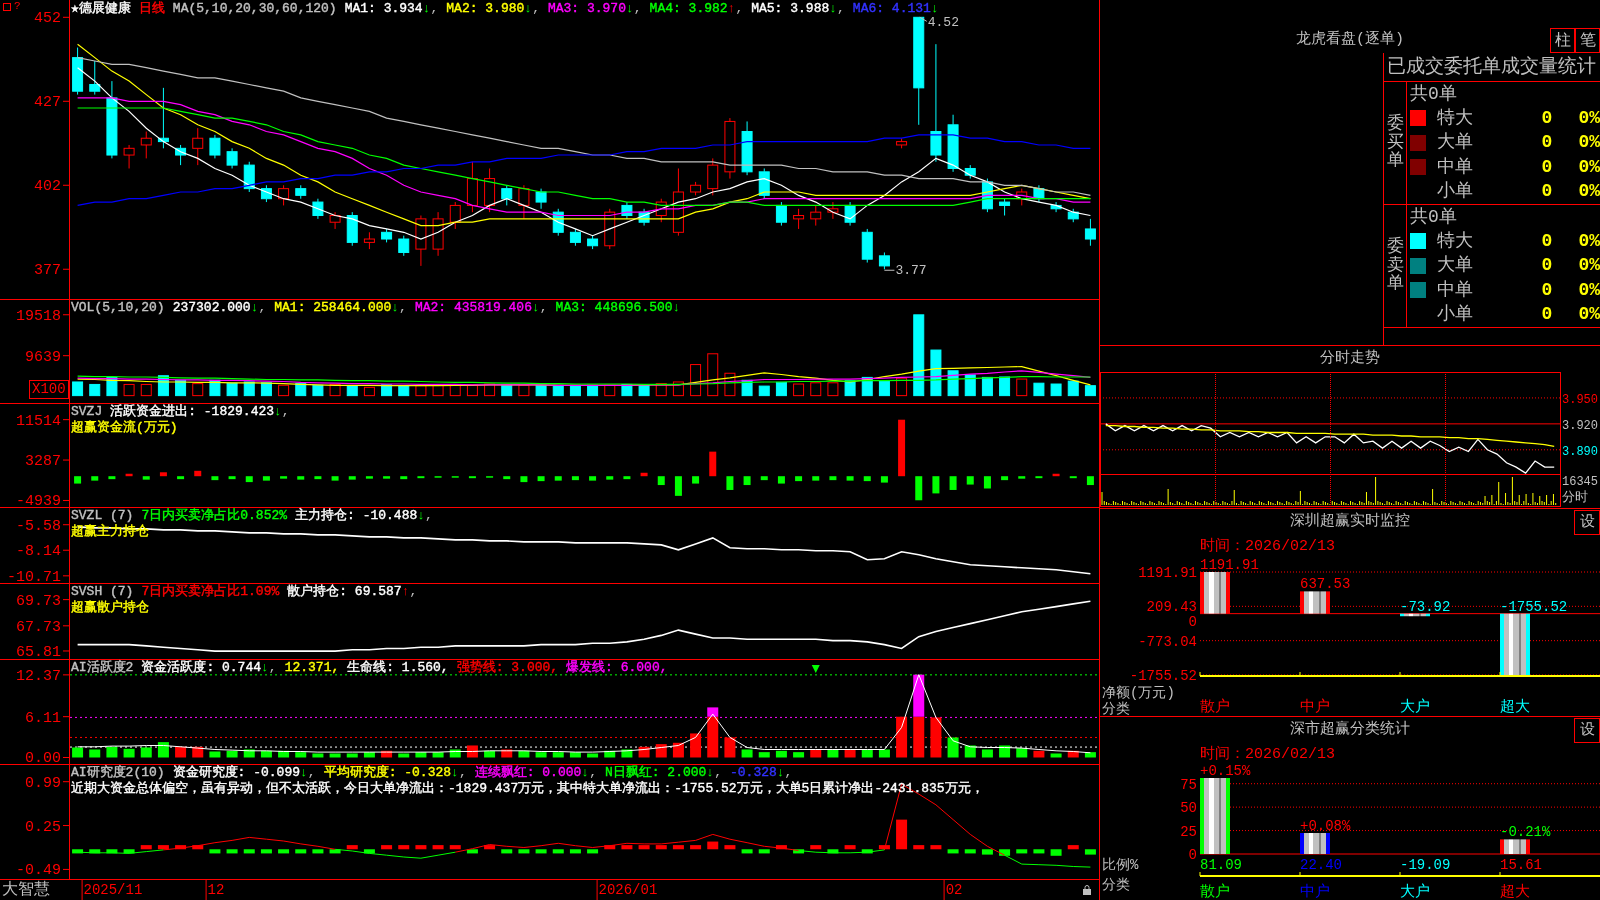 The height and width of the screenshot is (900, 1600). I want to click on view-toggle-button: 笔, so click(1587, 40).